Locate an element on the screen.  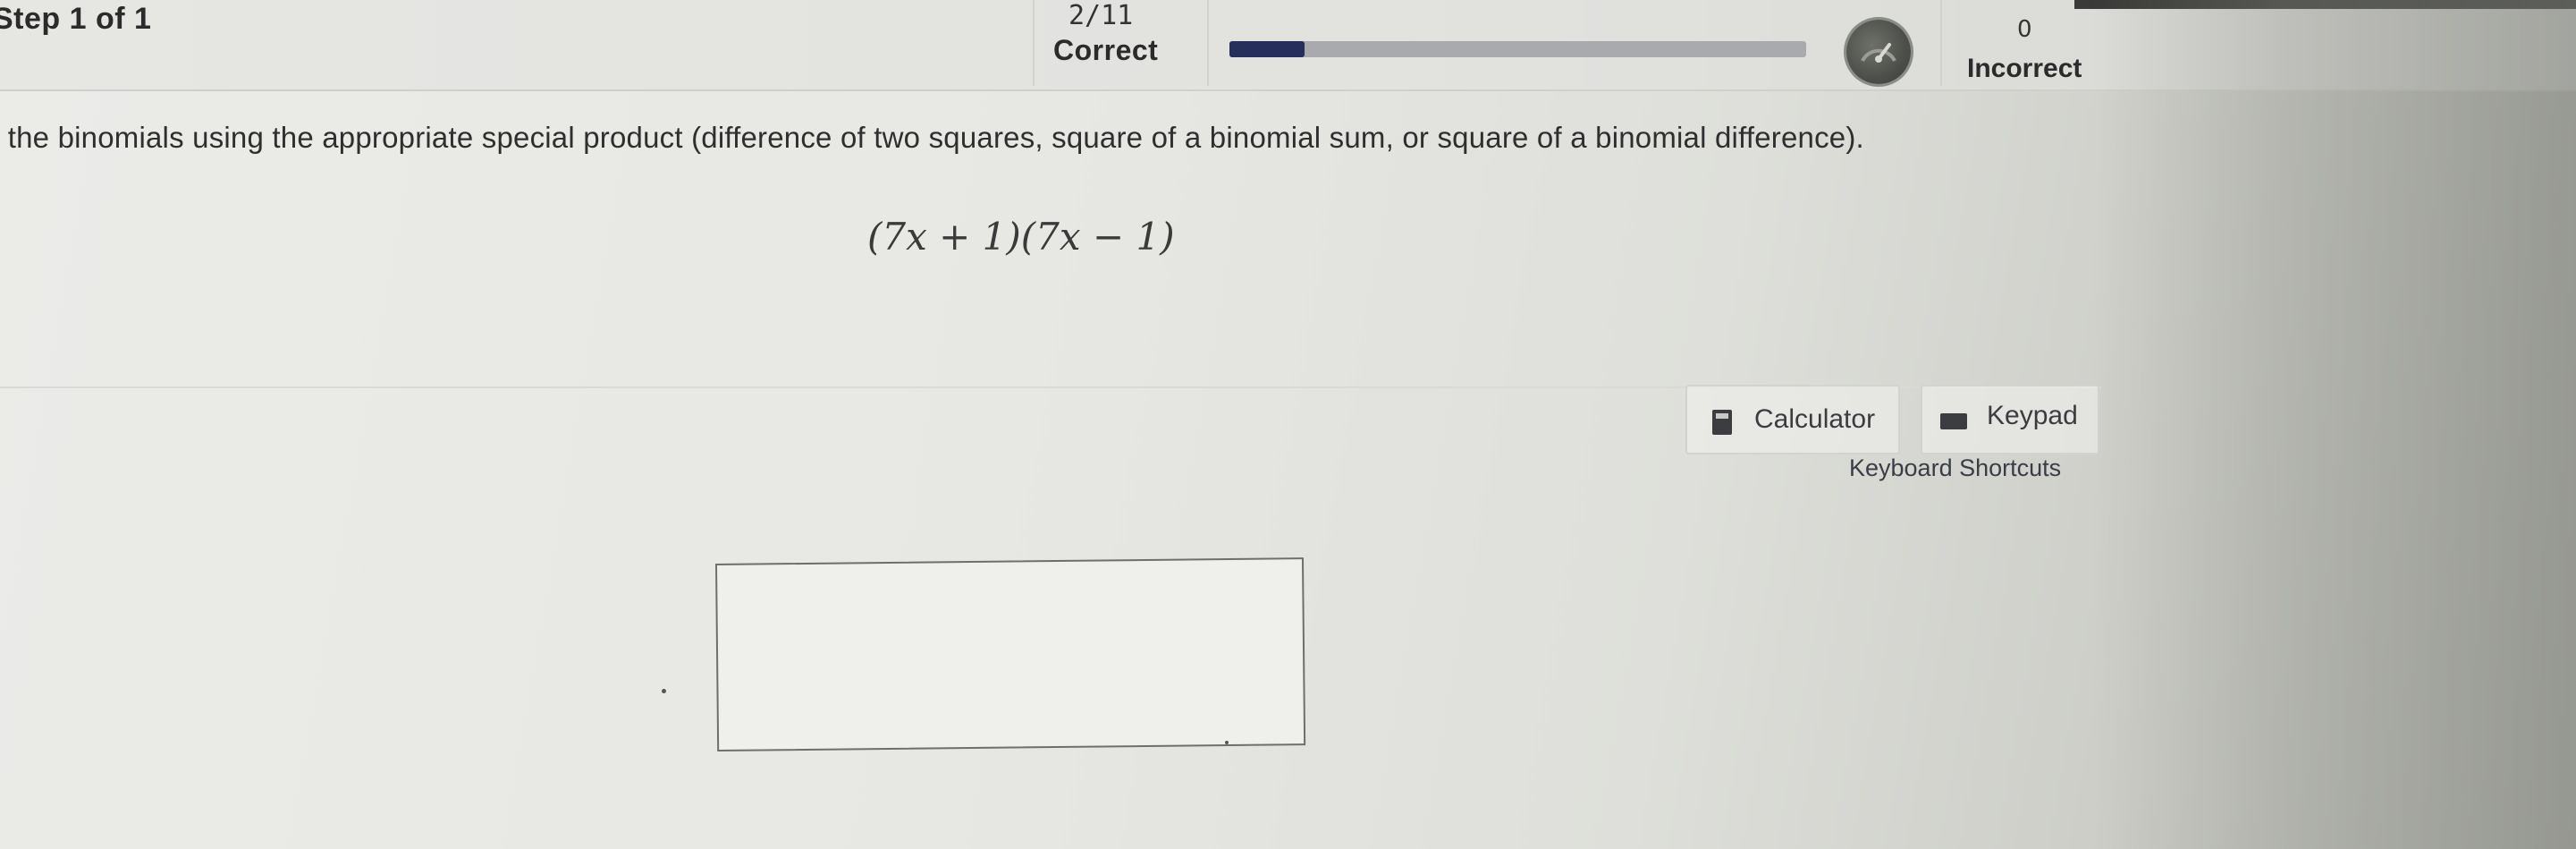
header-bar: Step 1 of 1 2/11 Correct 0 Incorrect is located at coordinates (1288, 45).